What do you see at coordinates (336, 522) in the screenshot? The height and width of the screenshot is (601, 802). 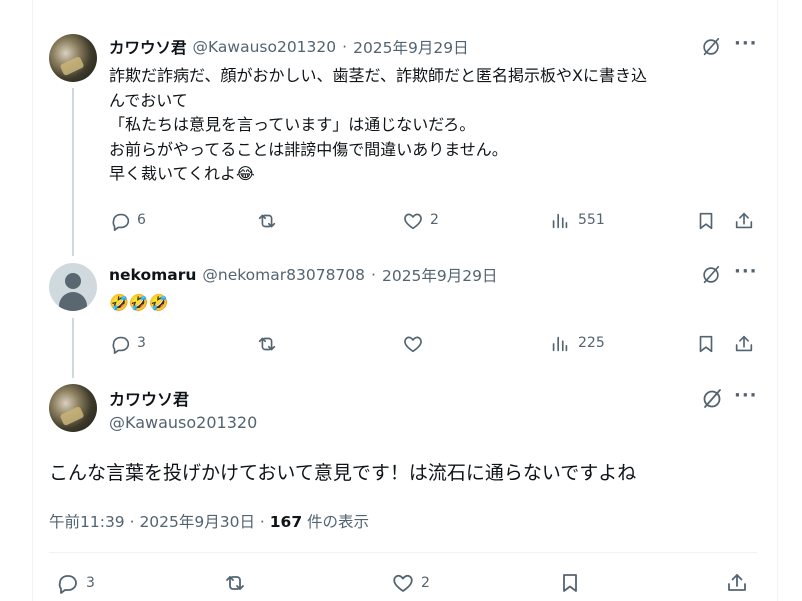 I see `views-label: 件の表示` at bounding box center [336, 522].